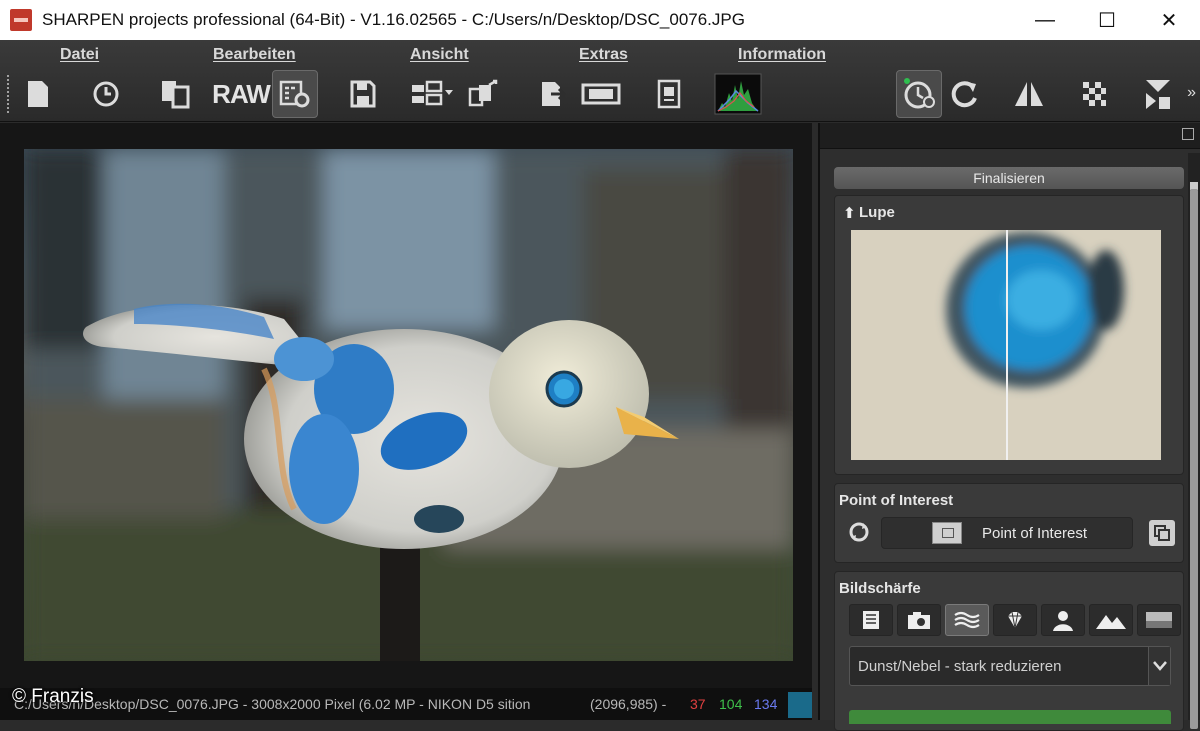  What do you see at coordinates (439, 55) in the screenshot?
I see `menu-ansicht: Ansicht` at bounding box center [439, 55].